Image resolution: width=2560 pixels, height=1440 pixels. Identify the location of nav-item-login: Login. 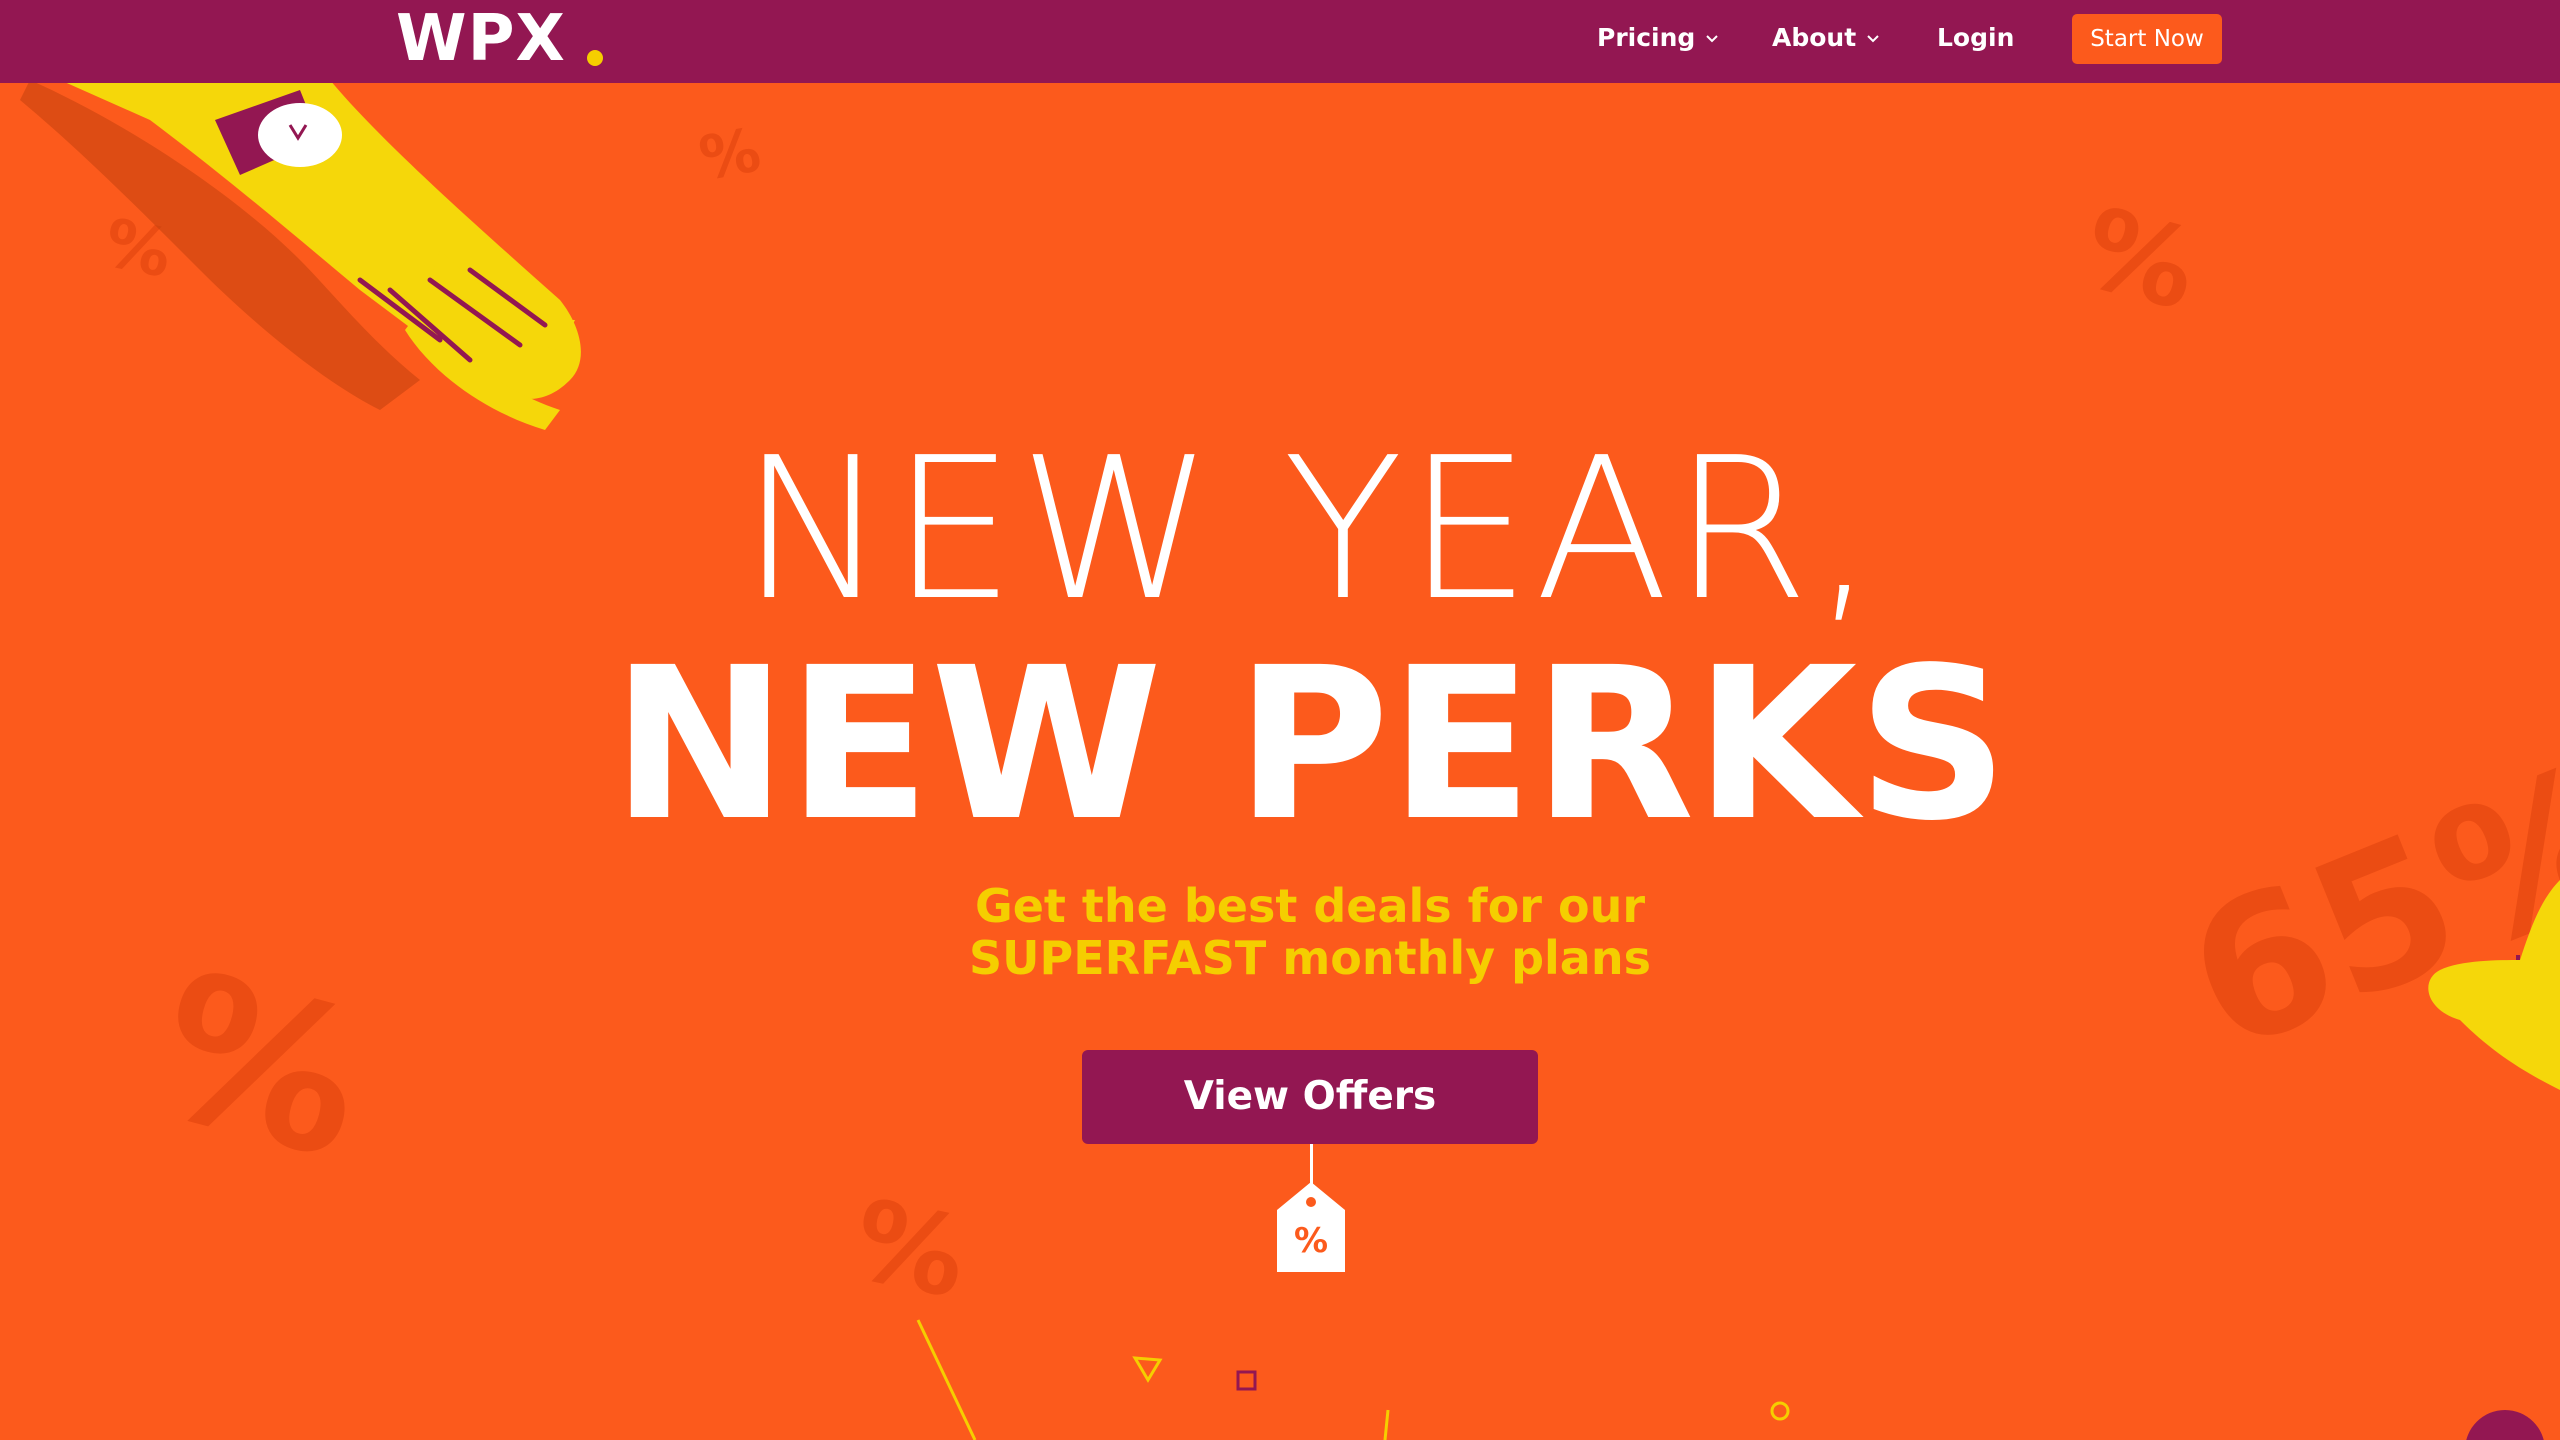
(1975, 38).